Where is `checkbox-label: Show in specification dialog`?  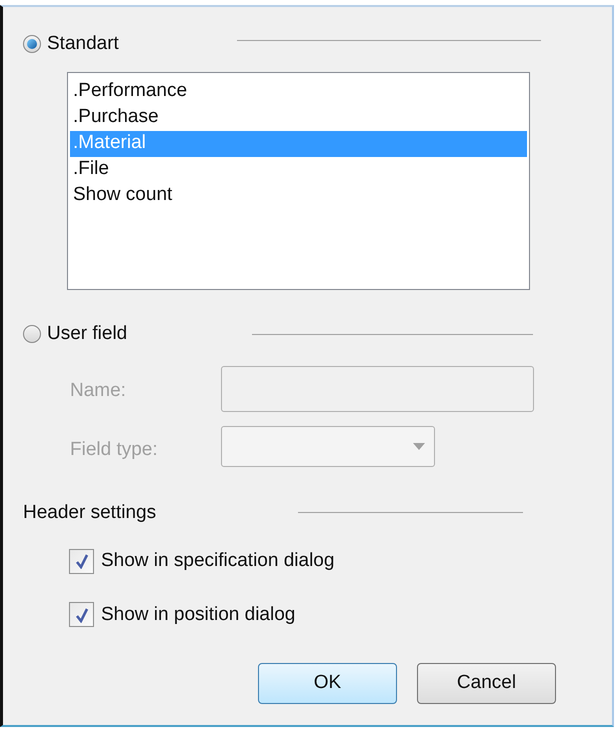
checkbox-label: Show in specification dialog is located at coordinates (217, 561).